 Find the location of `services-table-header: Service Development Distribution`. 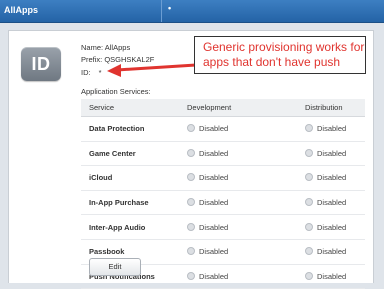

services-table-header: Service Development Distribution is located at coordinates (223, 108).